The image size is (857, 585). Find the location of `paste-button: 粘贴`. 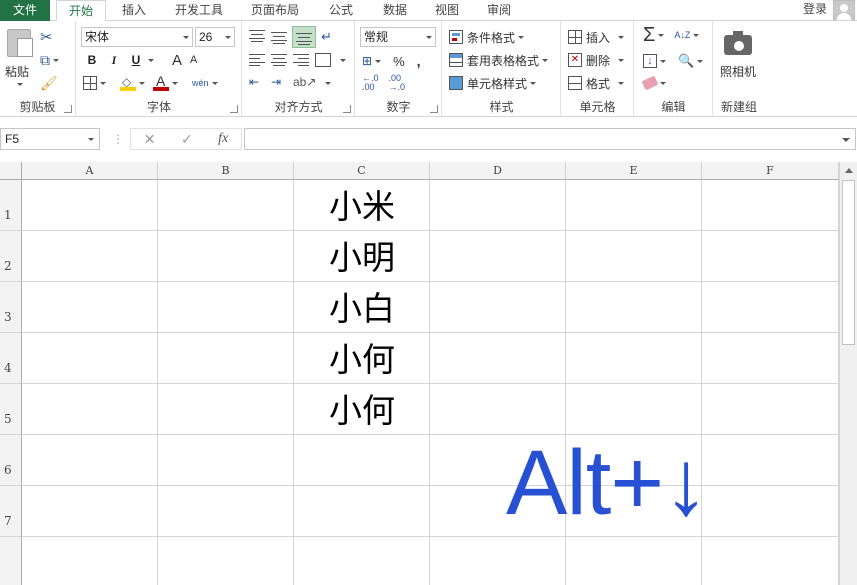

paste-button: 粘贴 is located at coordinates (18, 56).